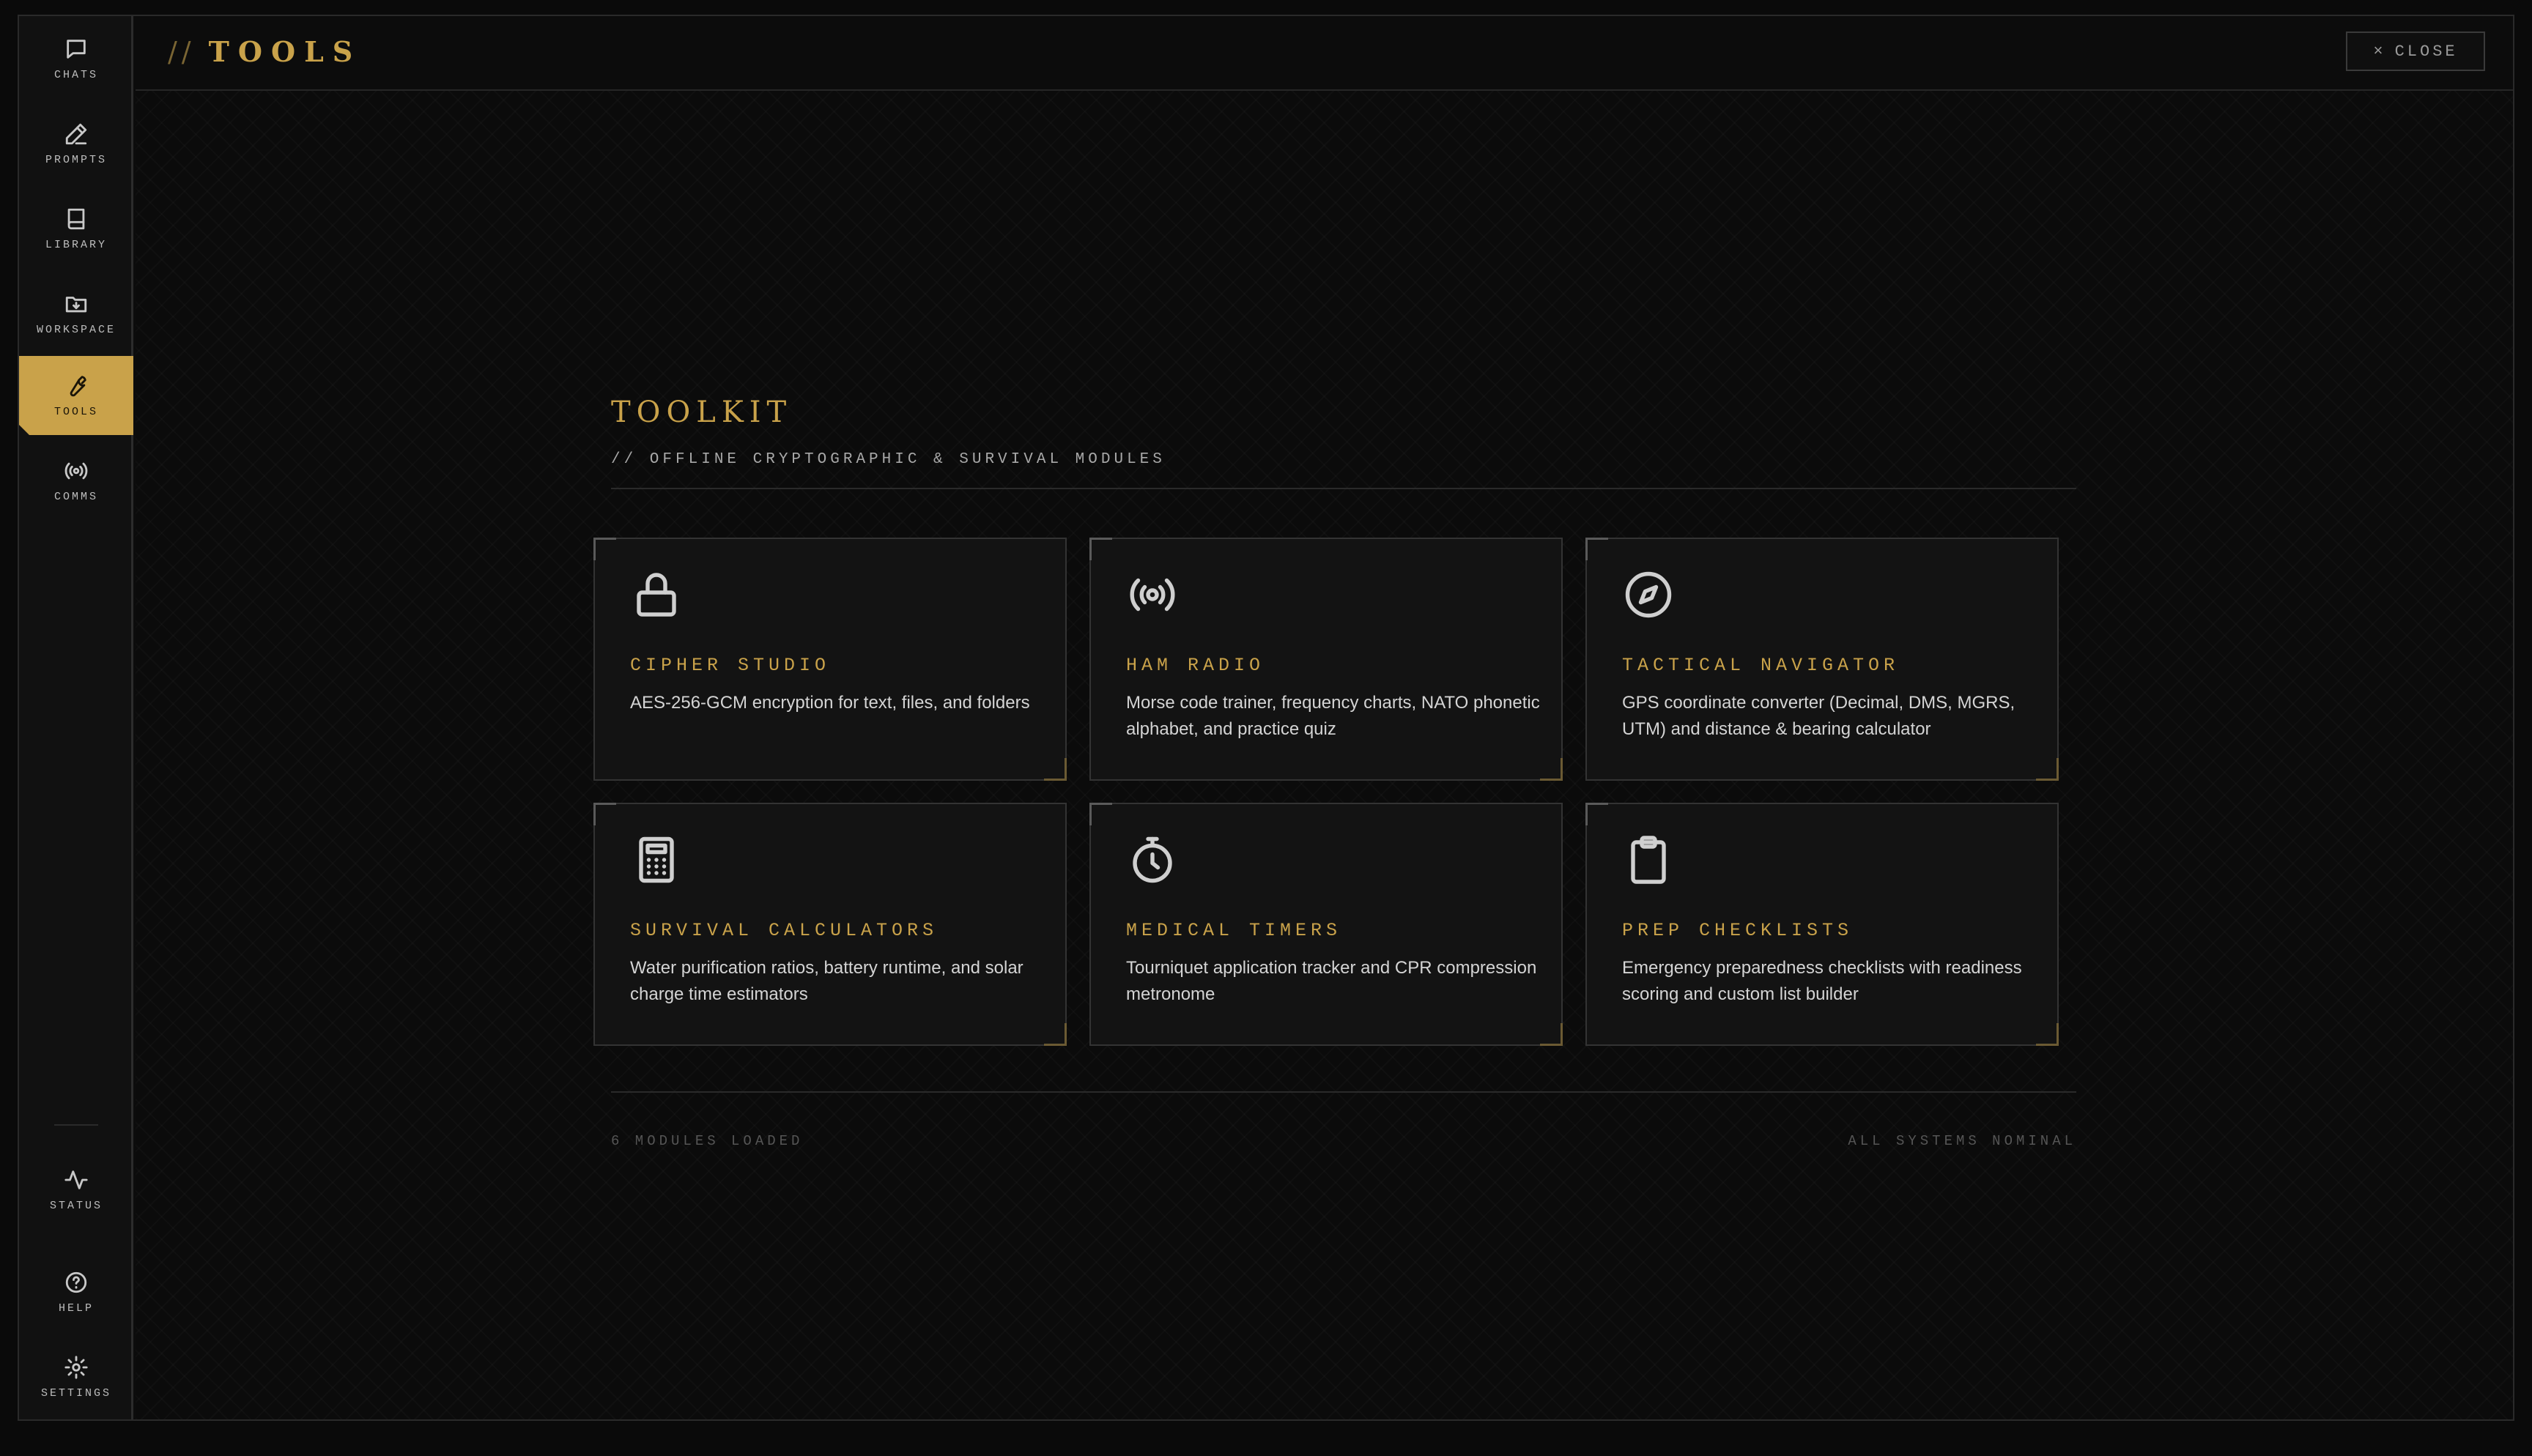 The image size is (2532, 1456). What do you see at coordinates (76, 1282) in the screenshot?
I see `help-icon` at bounding box center [76, 1282].